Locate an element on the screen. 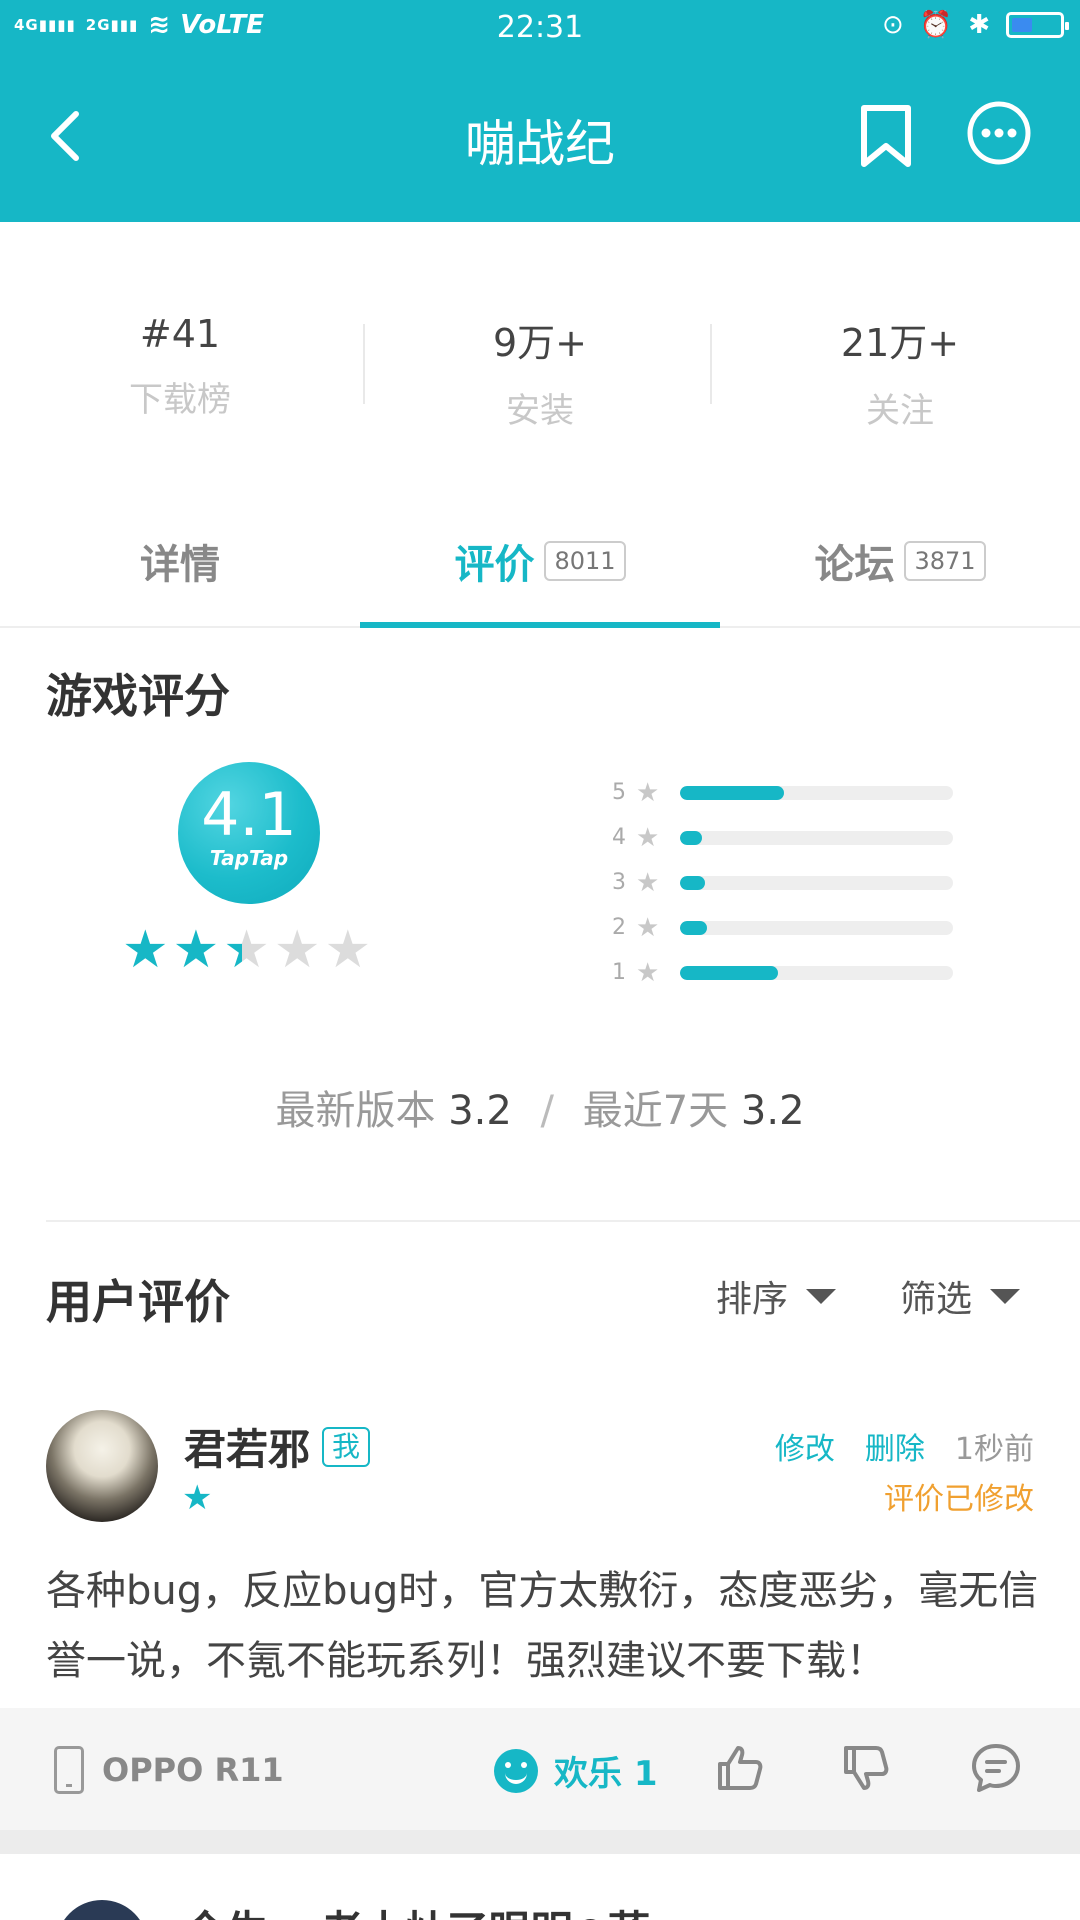  thumbs-up-icon is located at coordinates (740, 1768).